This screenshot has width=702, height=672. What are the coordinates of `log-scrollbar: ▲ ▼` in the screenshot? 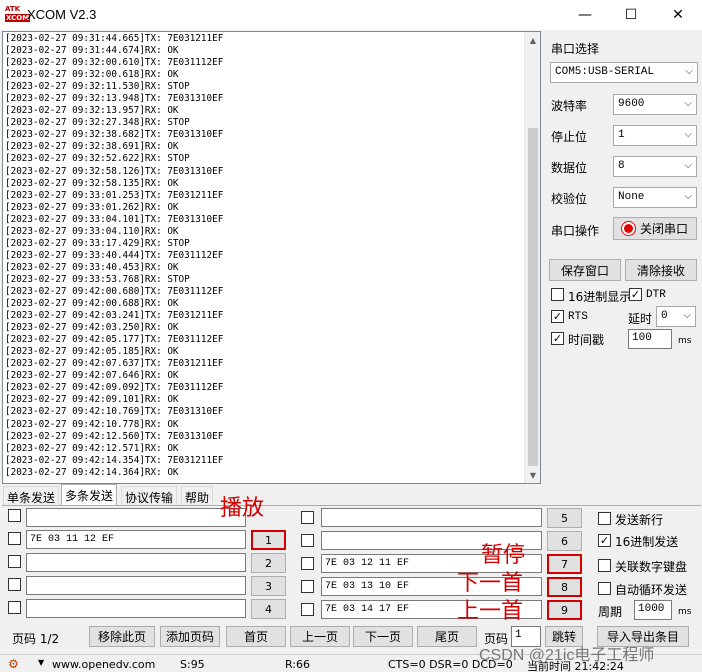 It's located at (532, 257).